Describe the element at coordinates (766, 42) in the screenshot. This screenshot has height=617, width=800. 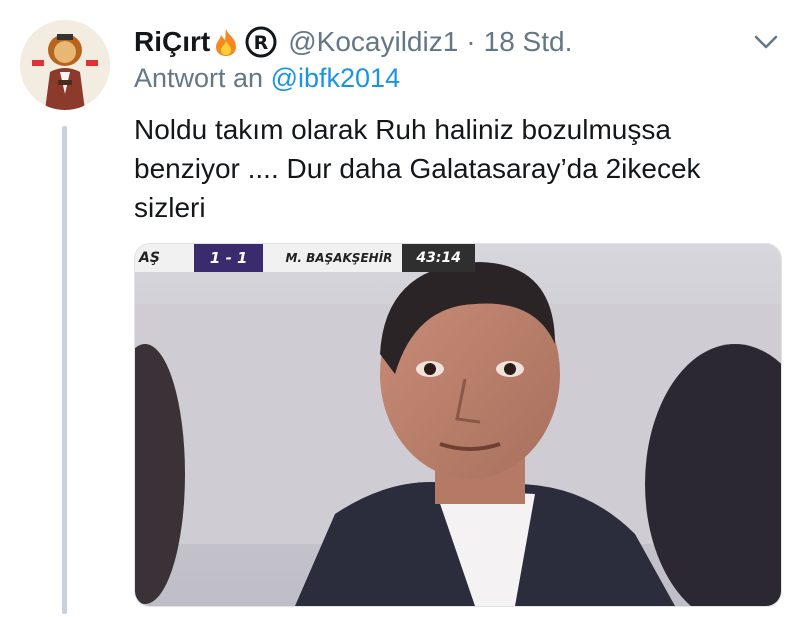
I see `chevron-down-icon` at that location.